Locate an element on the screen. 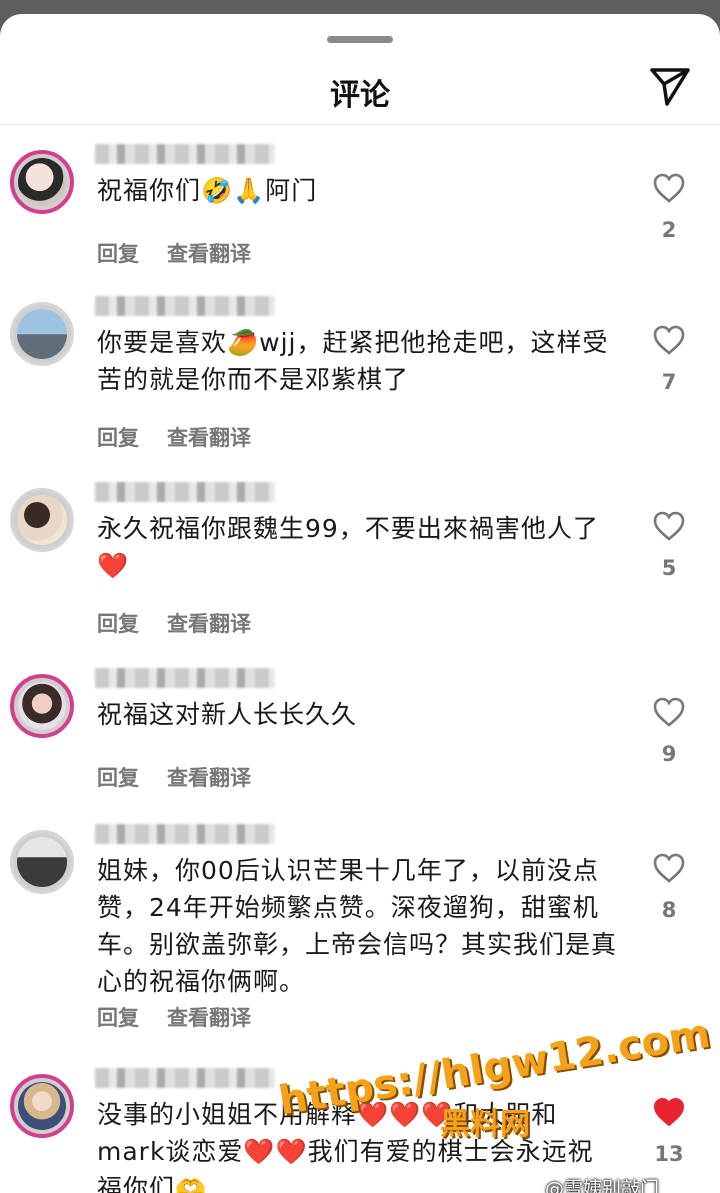 This screenshot has height=1193, width=720. like-control: 7 is located at coordinates (669, 359).